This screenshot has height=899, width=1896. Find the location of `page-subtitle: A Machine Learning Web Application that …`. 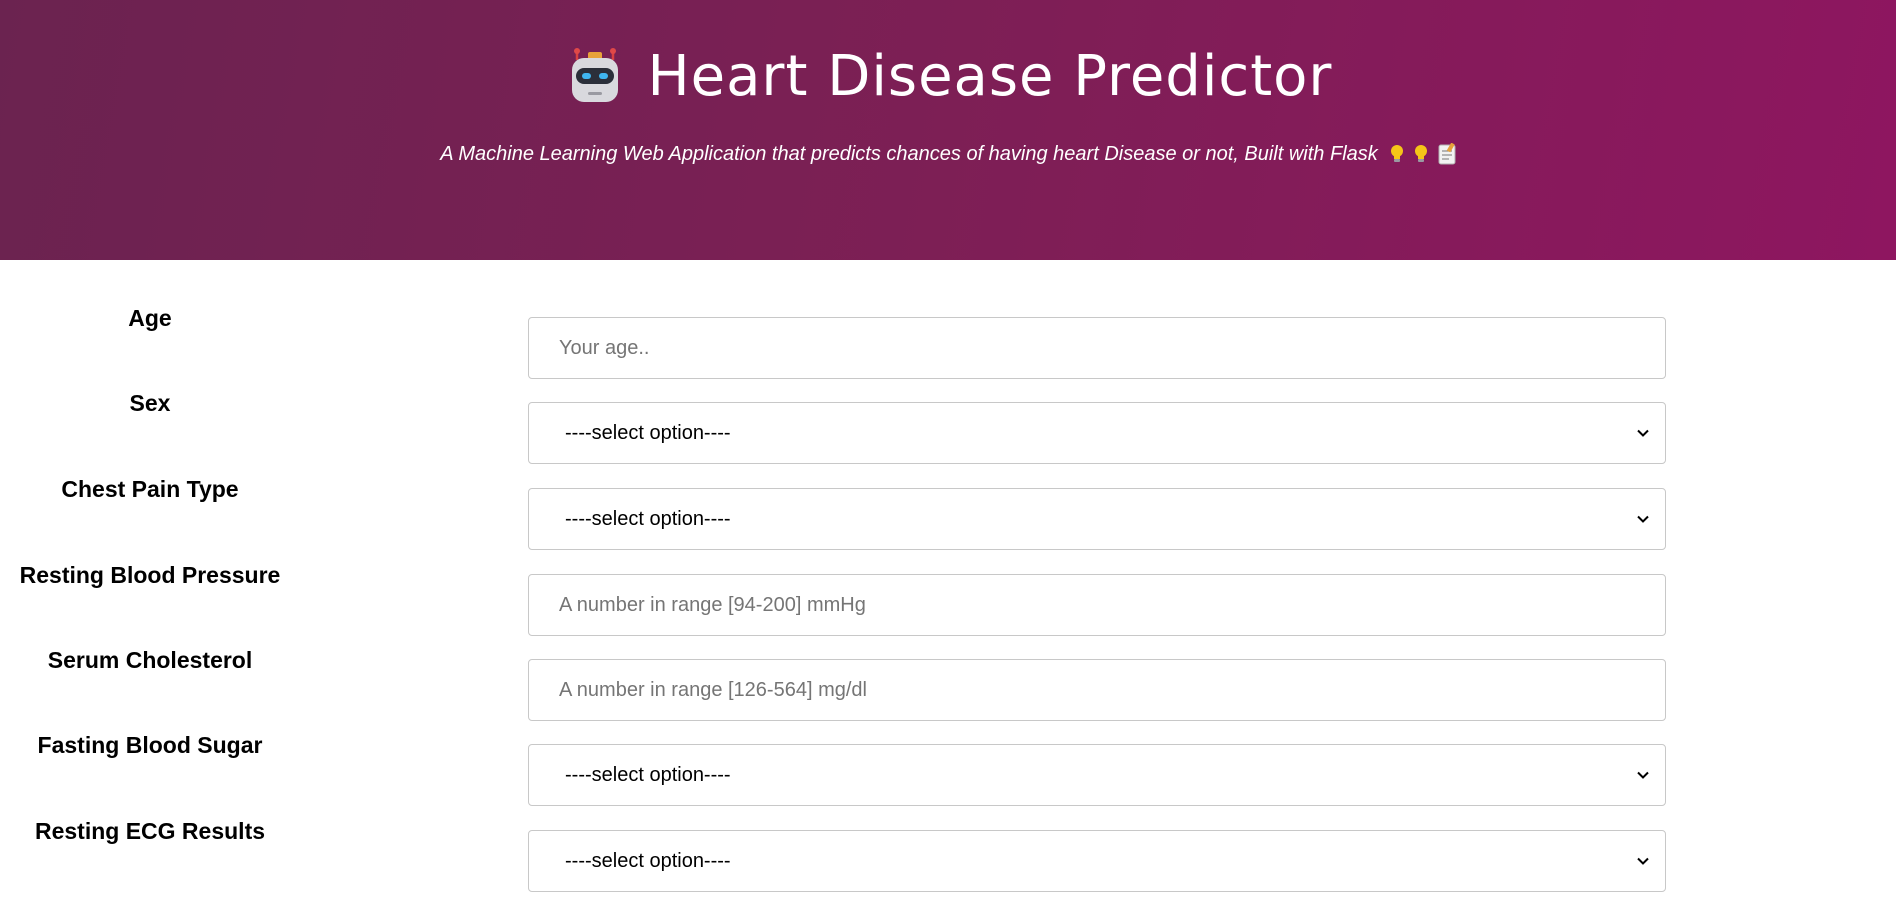

page-subtitle: A Machine Learning Web Application that … is located at coordinates (948, 154).